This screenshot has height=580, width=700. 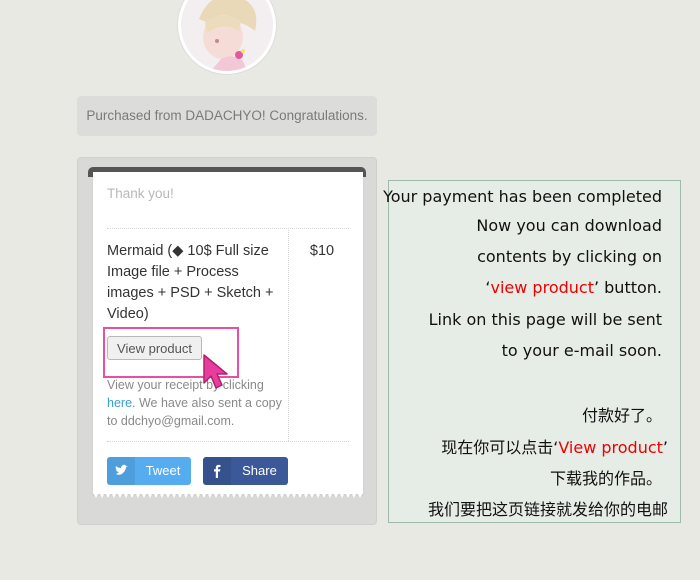 I want to click on info-highlight-text: view product, so click(x=542, y=287).